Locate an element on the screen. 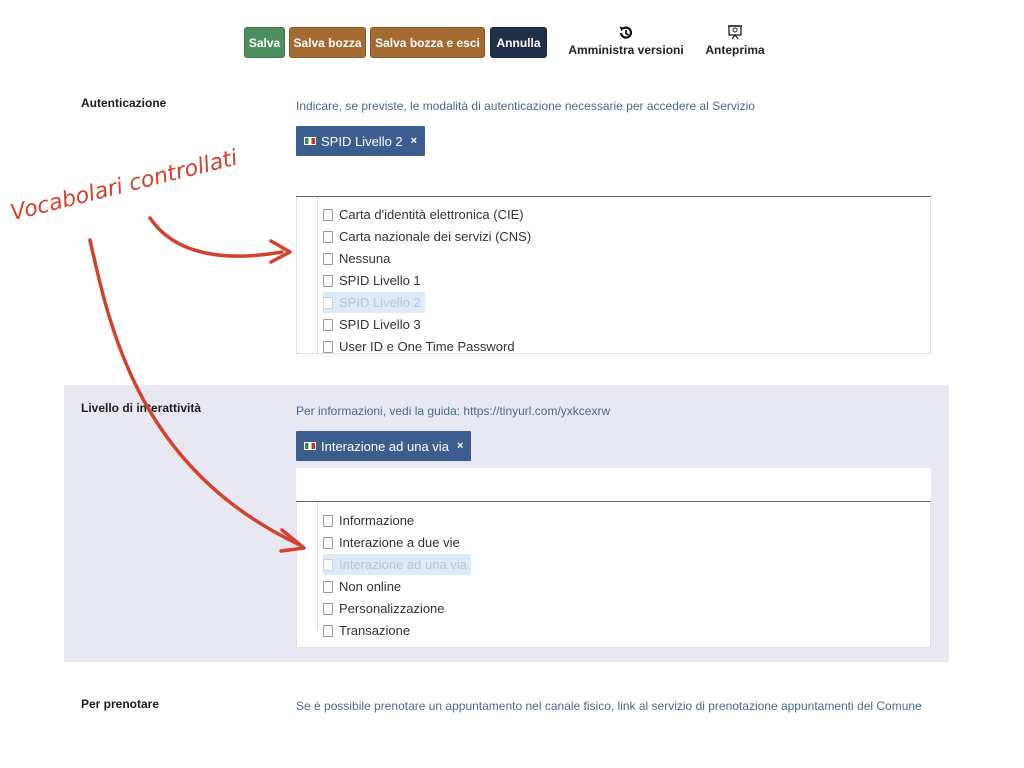  prenotare-label: Per prenotare is located at coordinates (120, 704).